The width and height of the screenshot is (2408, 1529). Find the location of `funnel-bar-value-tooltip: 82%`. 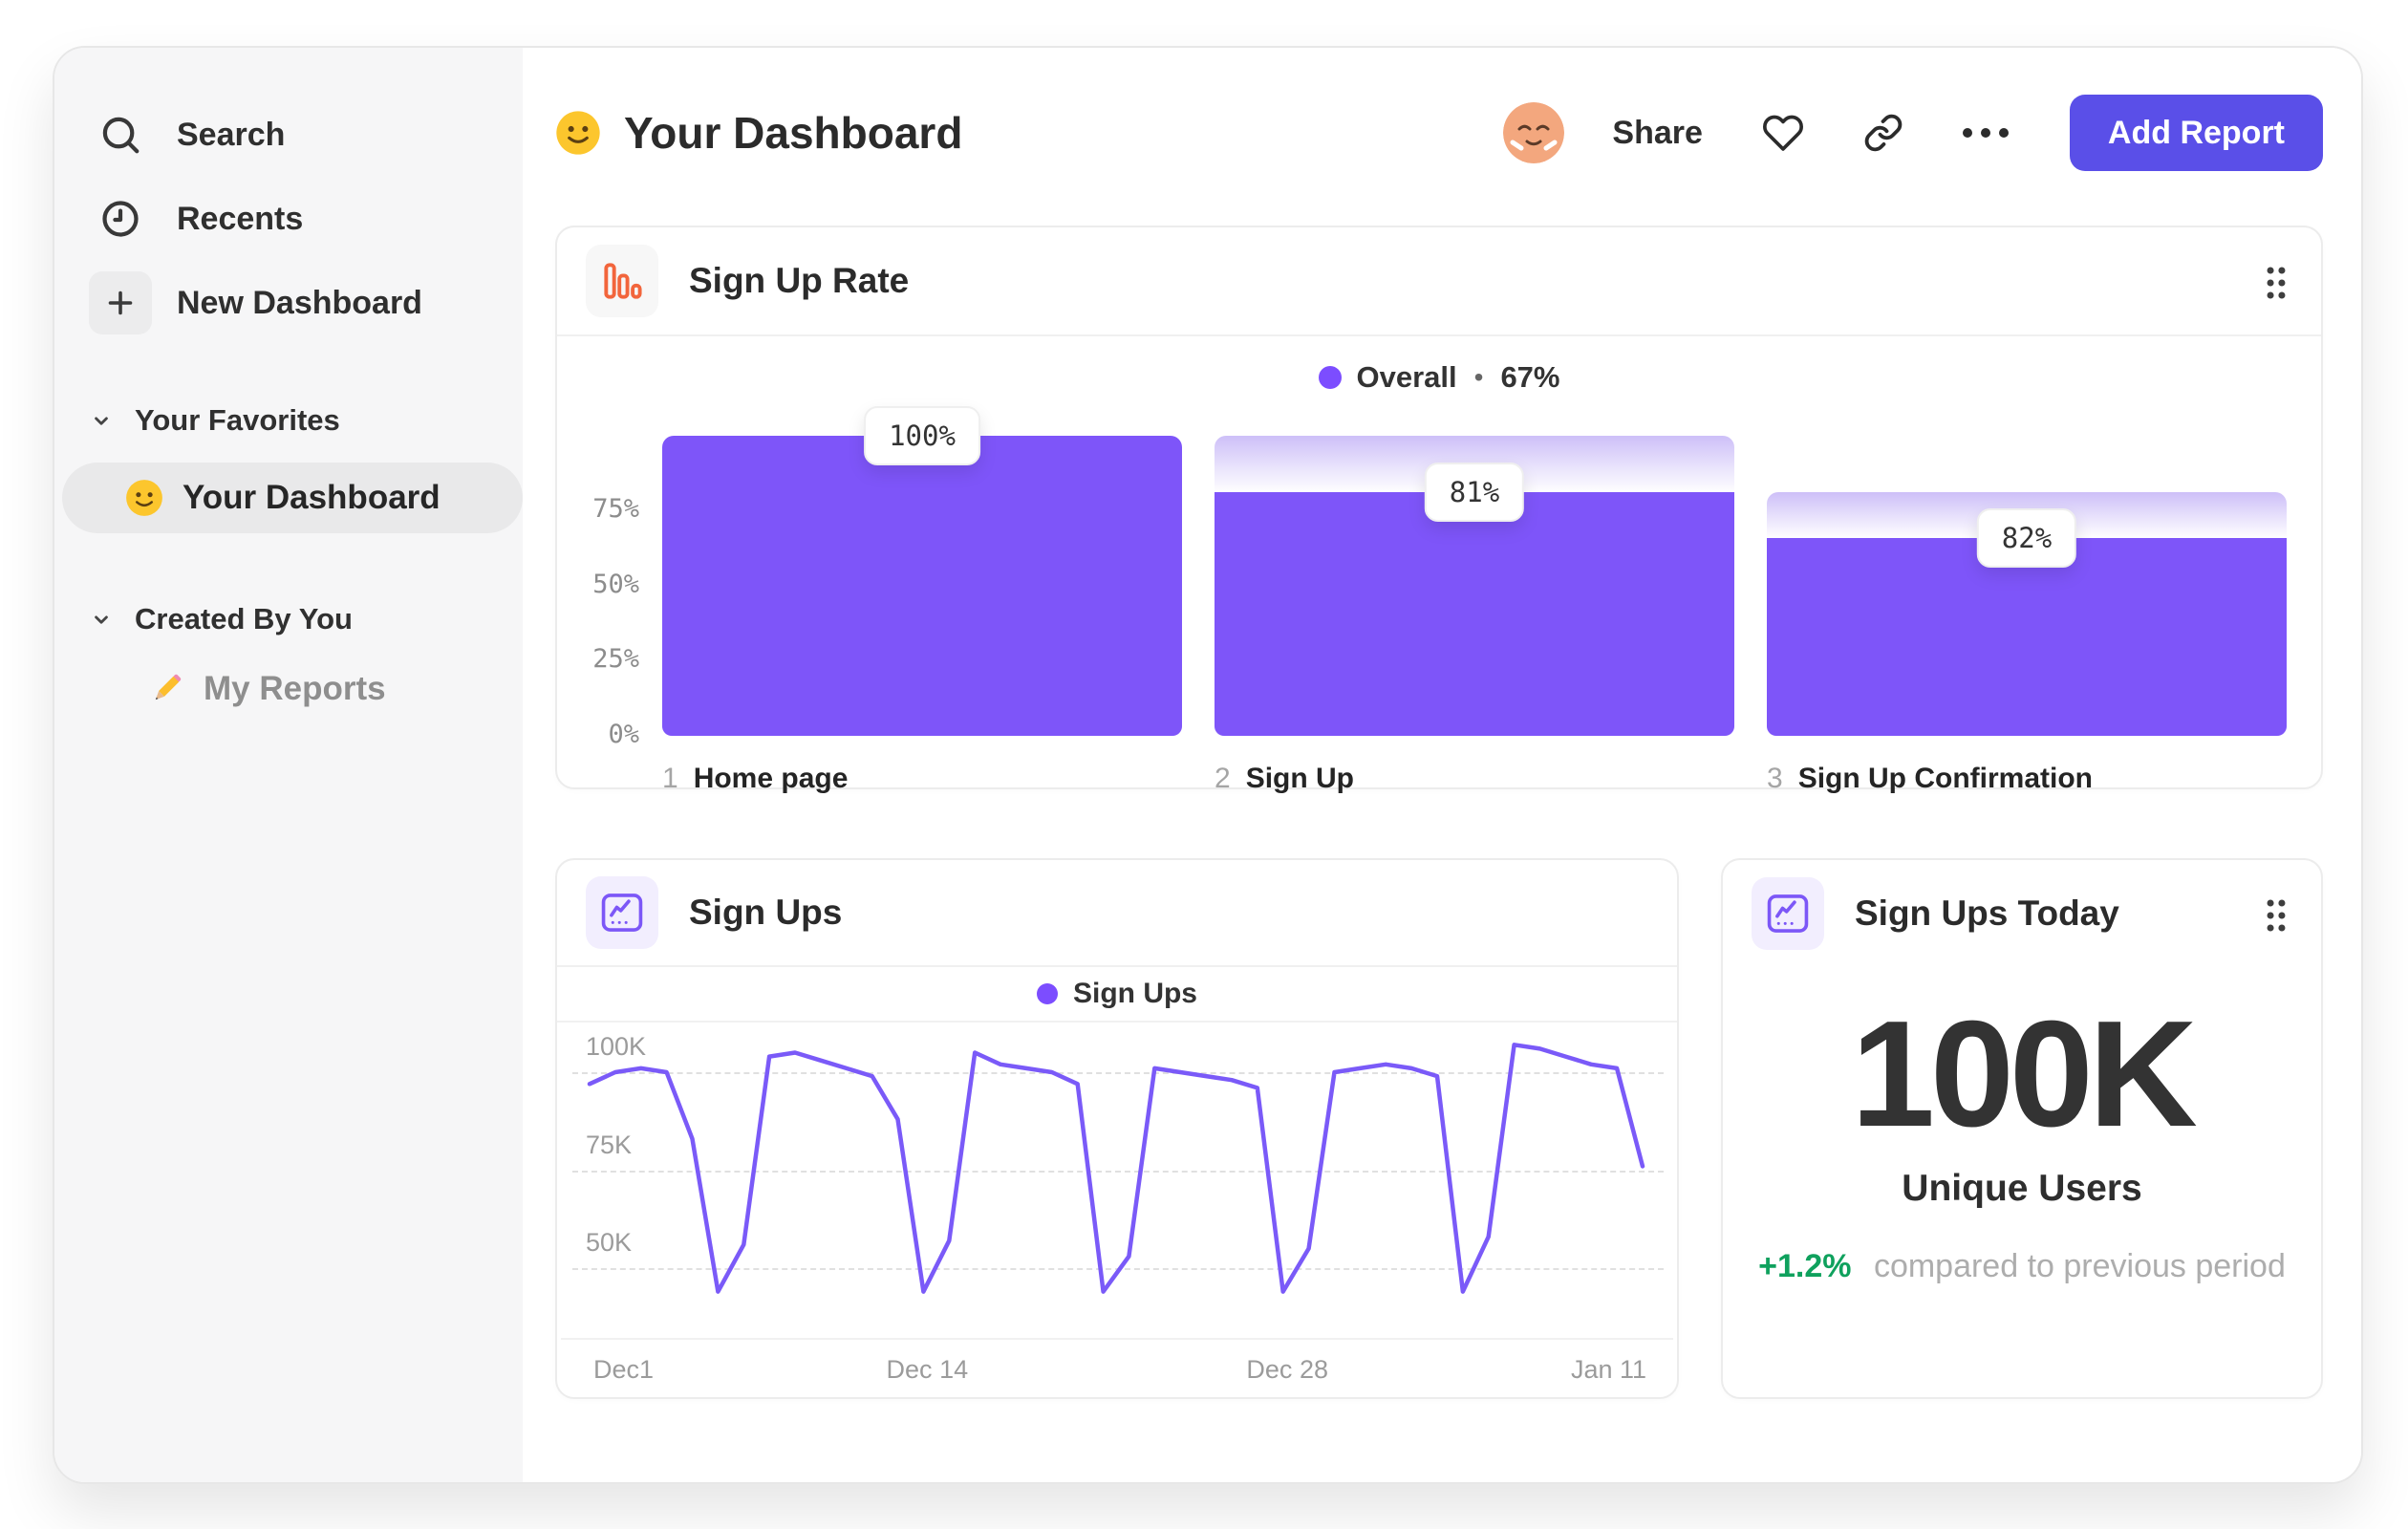

funnel-bar-value-tooltip: 82% is located at coordinates (2027, 537).